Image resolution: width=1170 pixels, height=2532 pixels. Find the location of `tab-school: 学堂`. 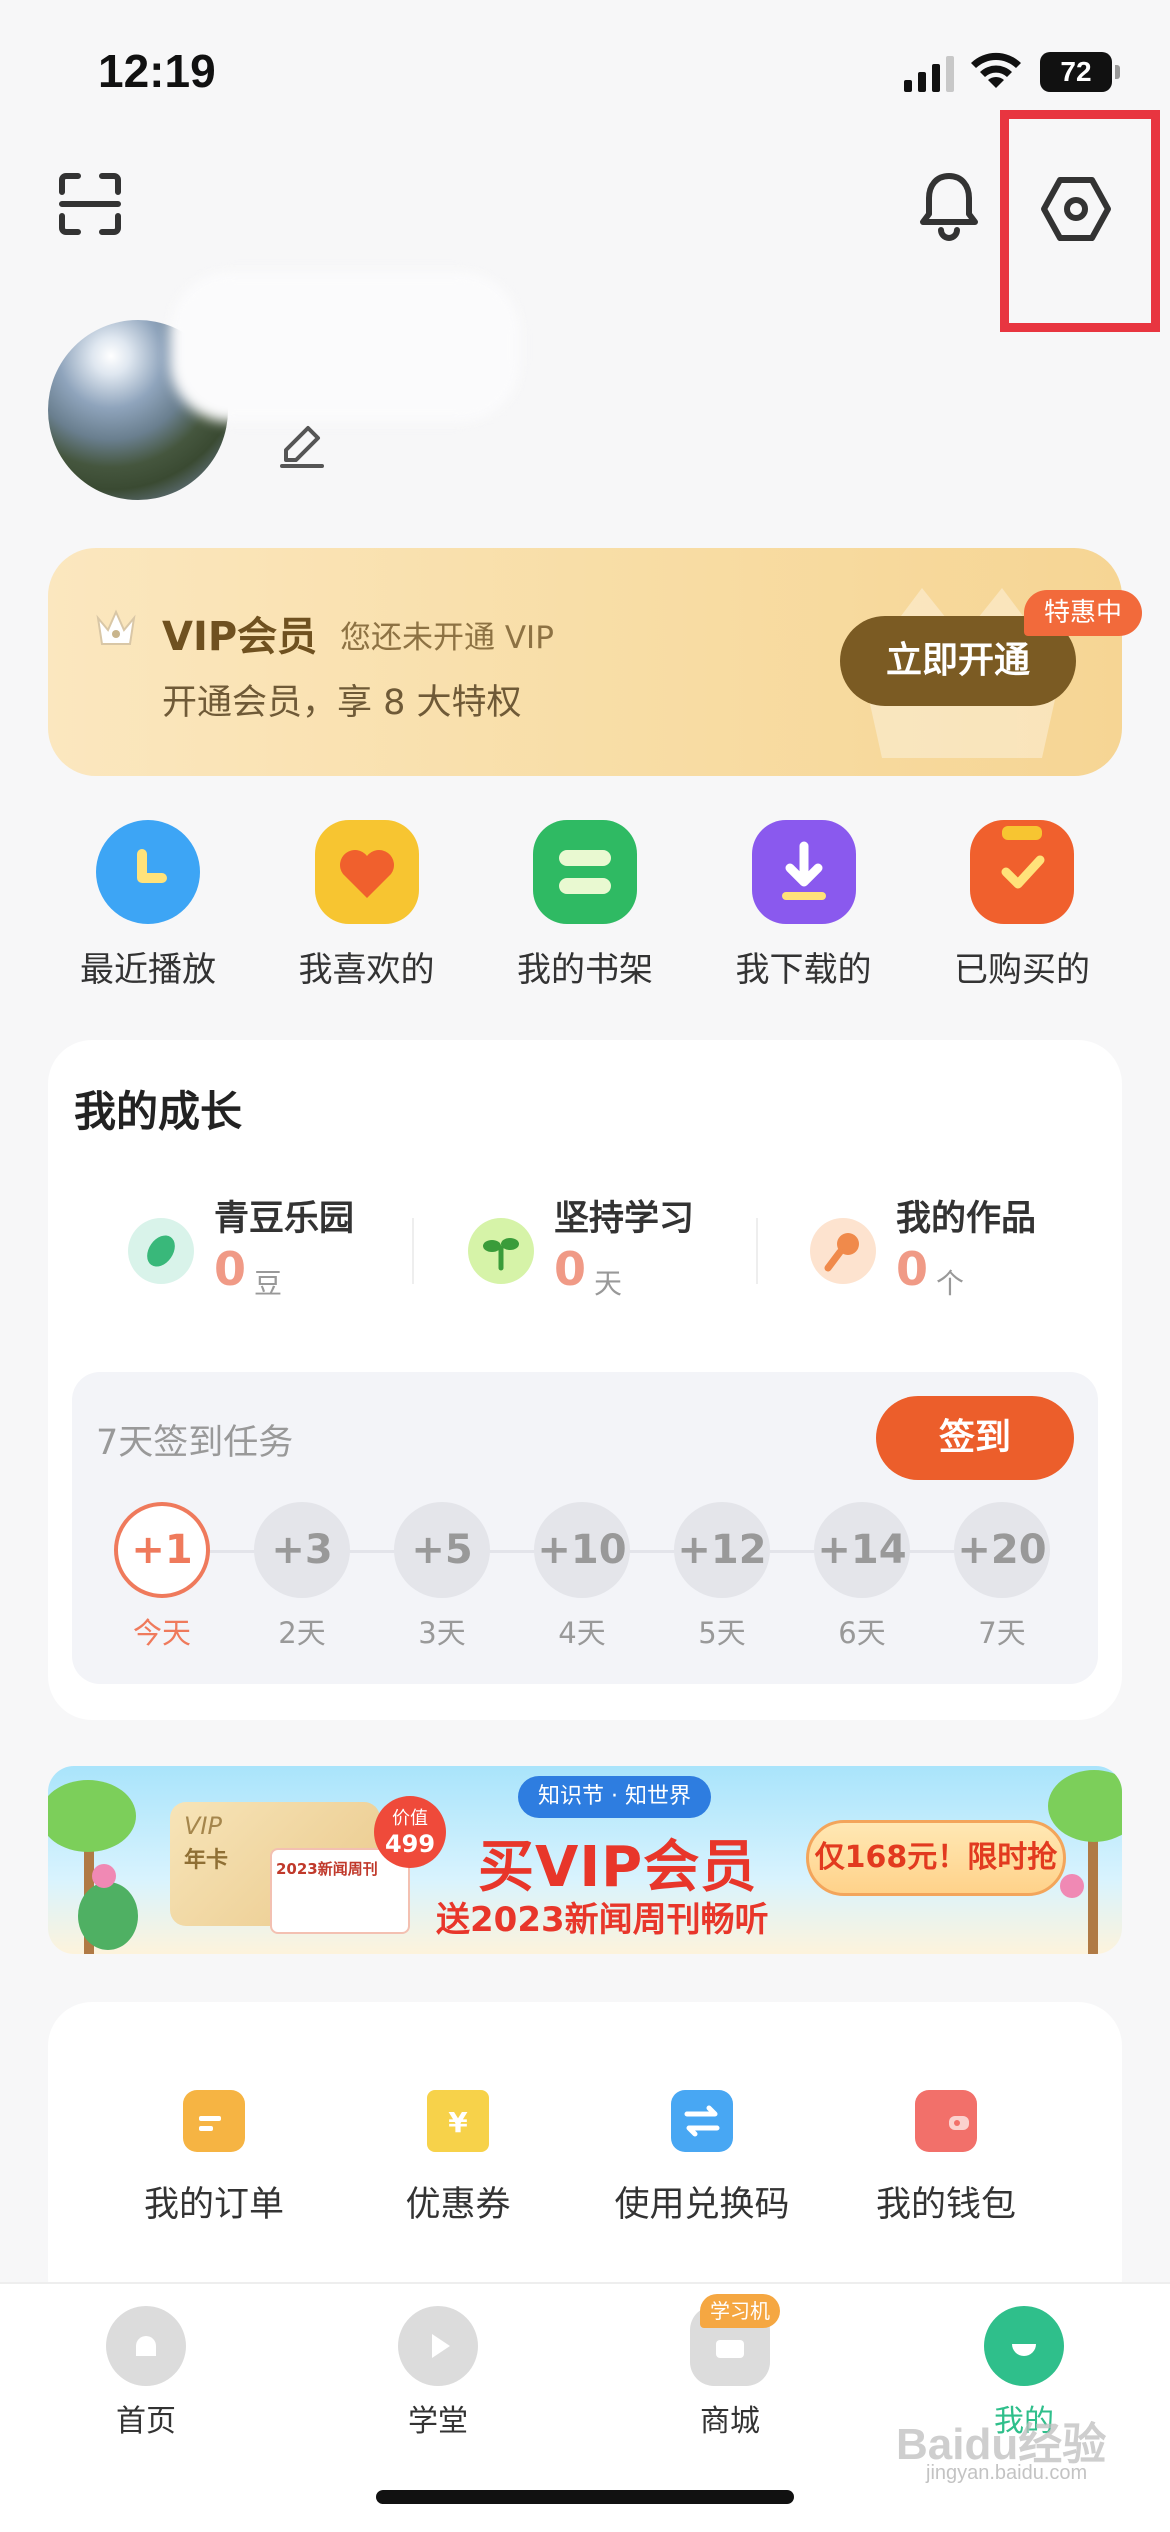

tab-school: 学堂 is located at coordinates (438, 2373).